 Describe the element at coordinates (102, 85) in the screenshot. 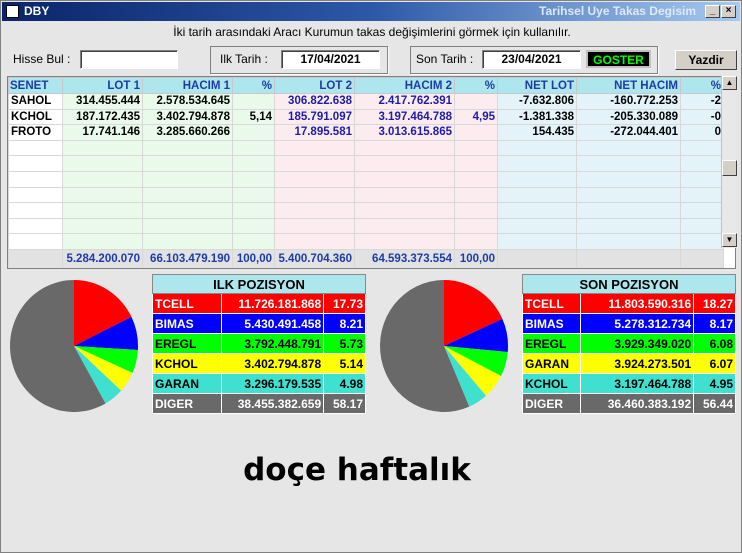

I see `col-lot1: LOT 1` at that location.